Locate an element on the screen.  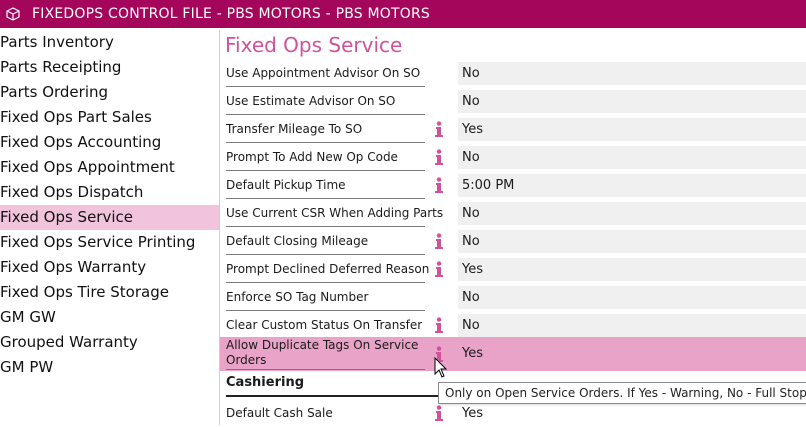
cube-icon is located at coordinates (14, 14).